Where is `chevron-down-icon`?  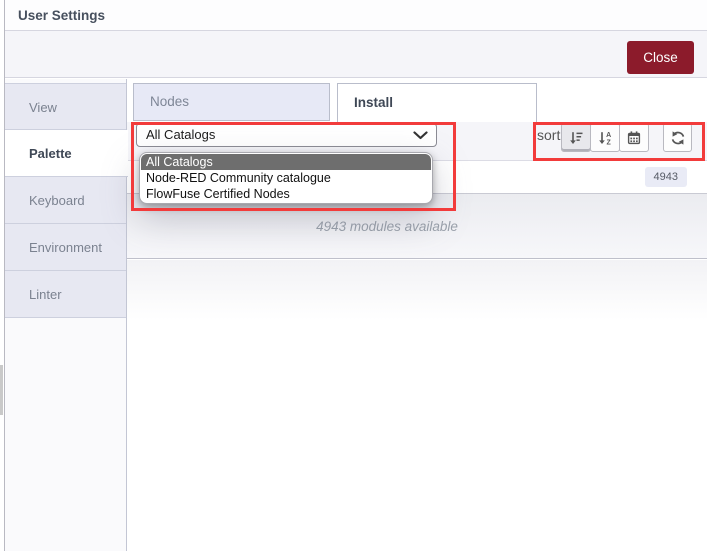 chevron-down-icon is located at coordinates (420, 135).